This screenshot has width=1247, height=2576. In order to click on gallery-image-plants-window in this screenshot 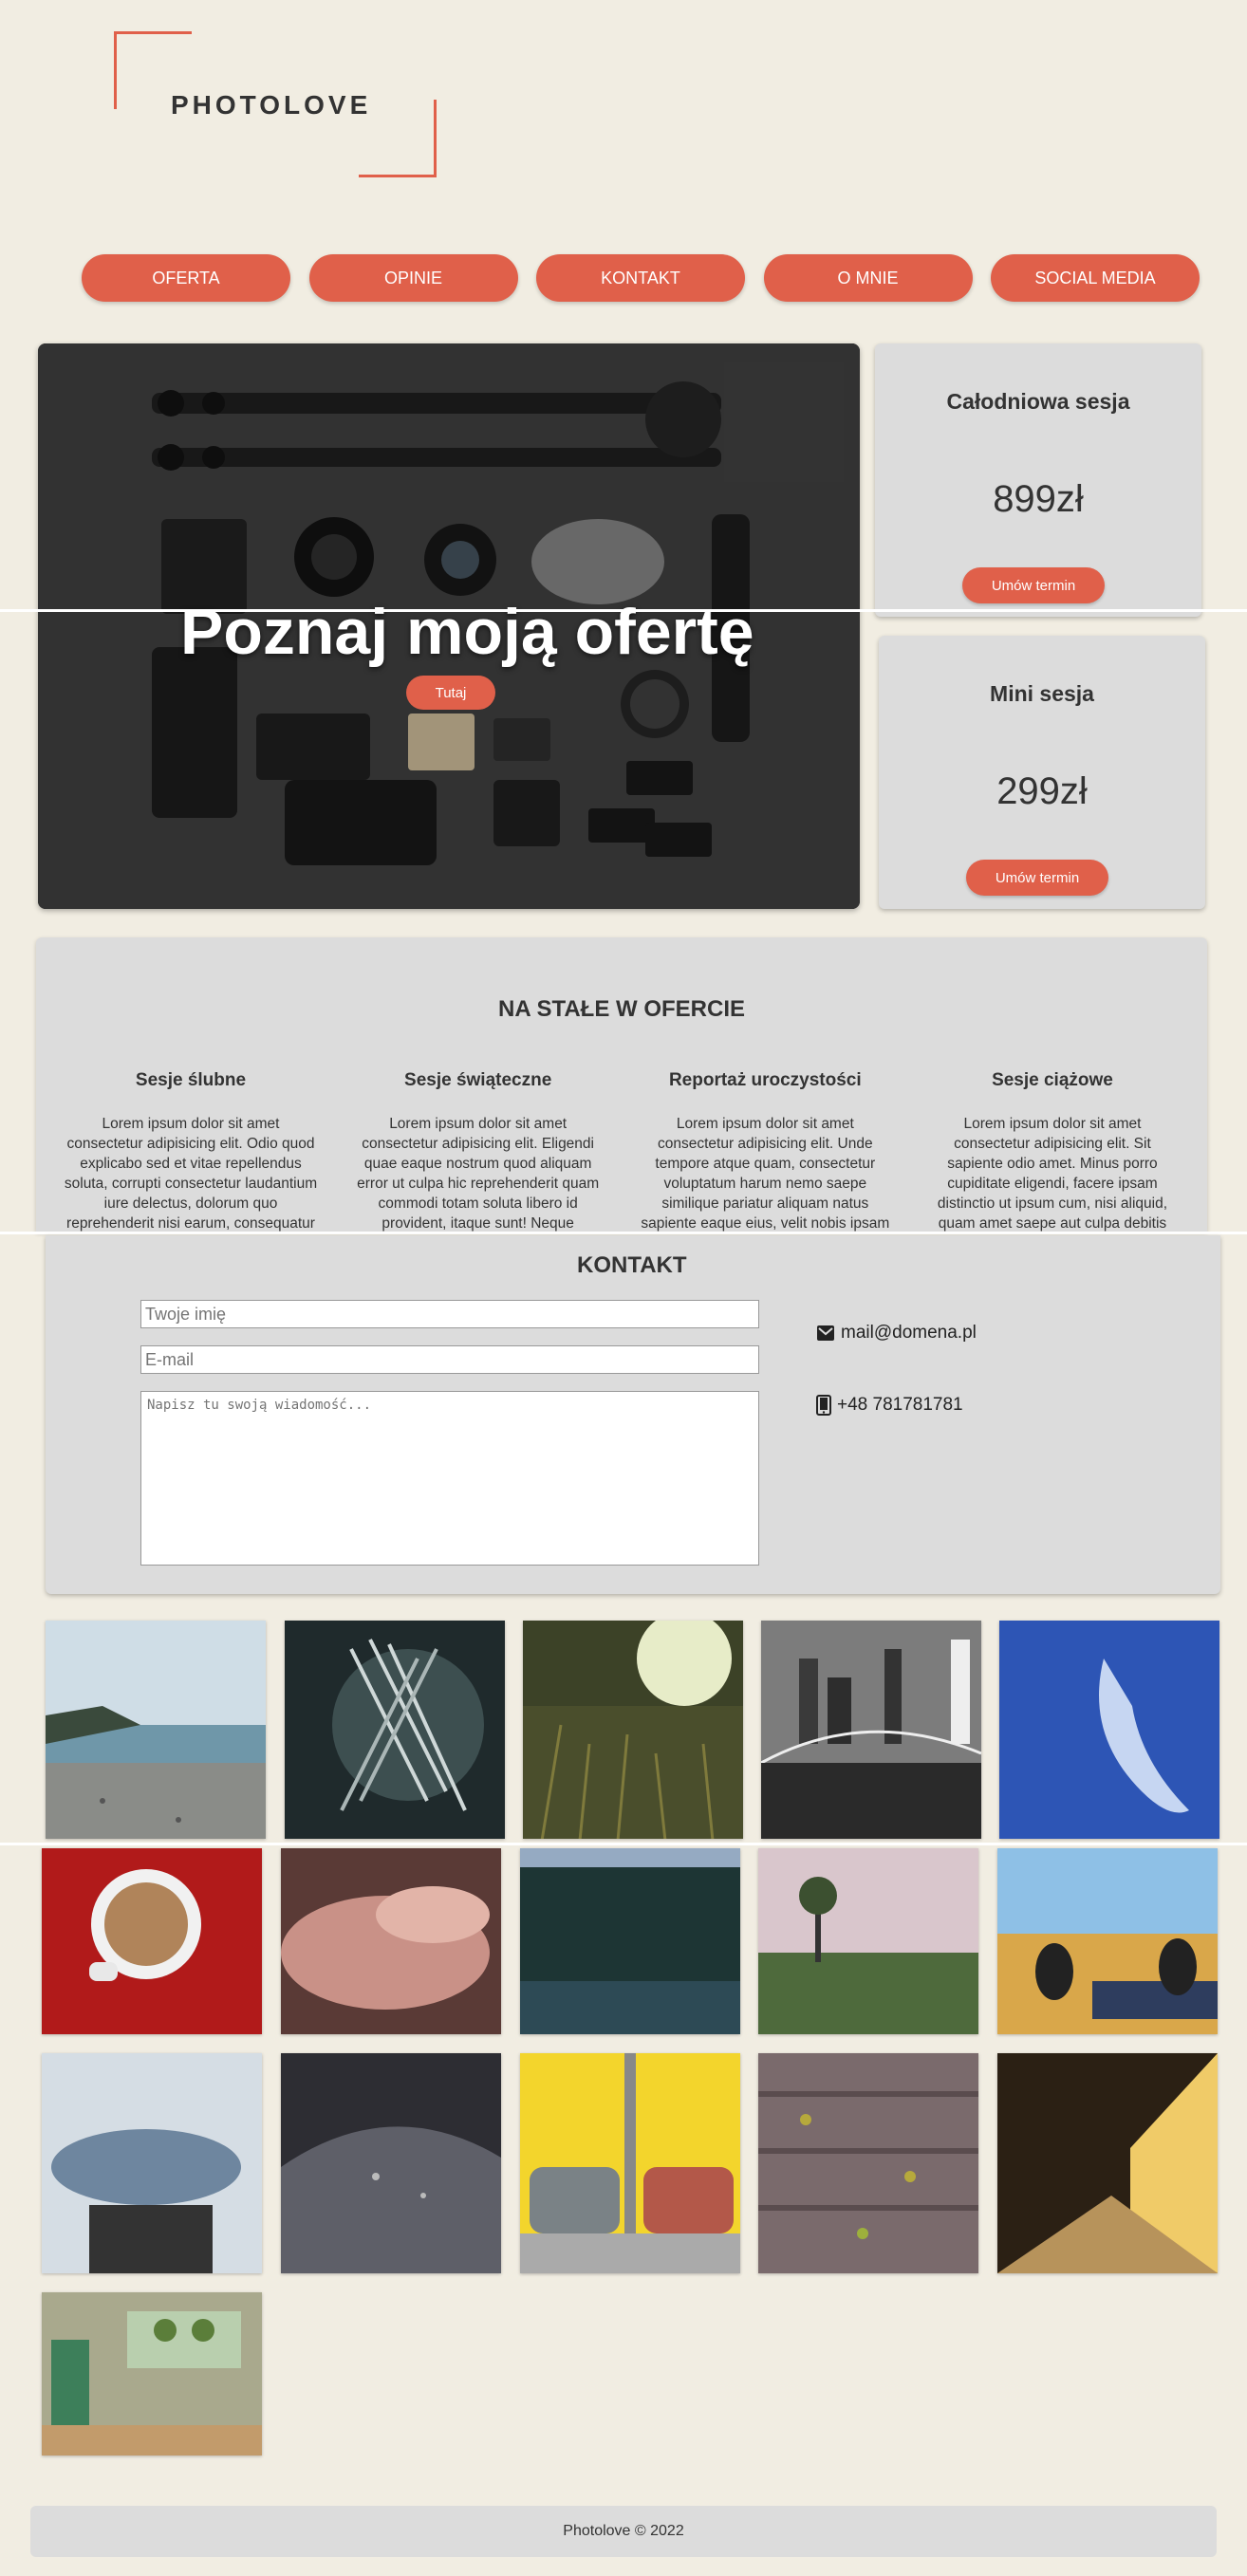, I will do `click(152, 2374)`.